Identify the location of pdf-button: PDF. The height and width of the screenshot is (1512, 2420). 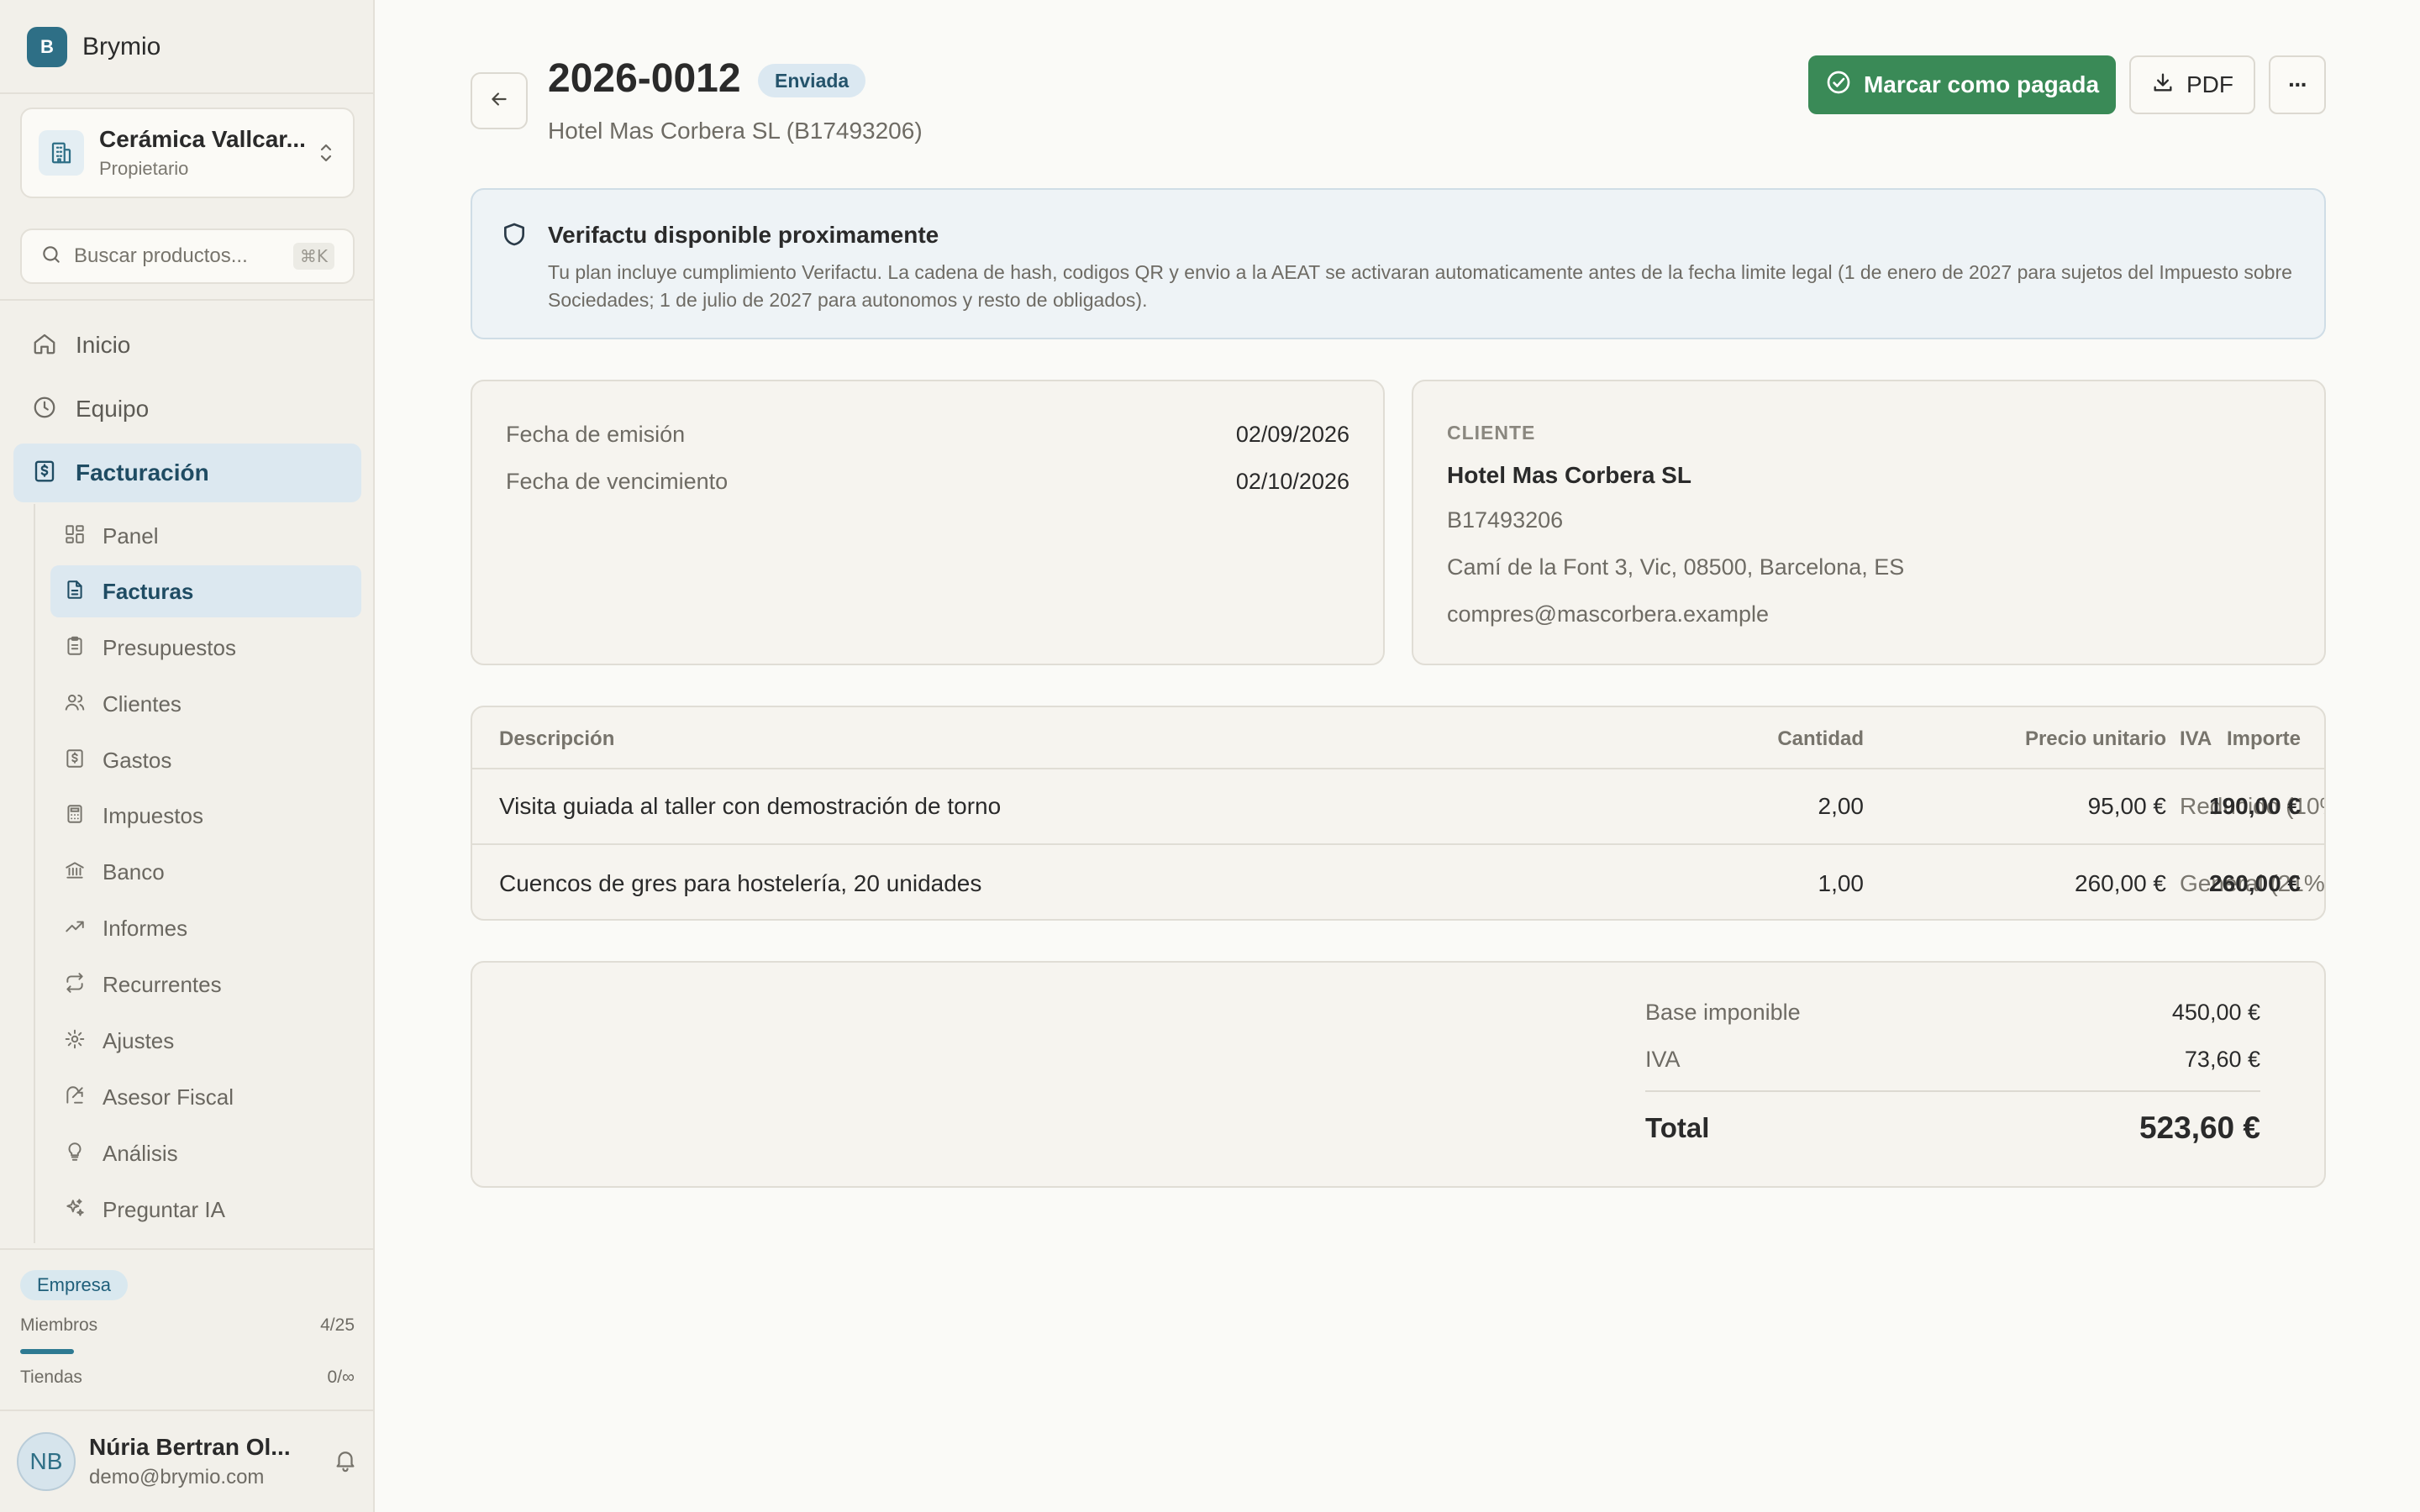
(2192, 84).